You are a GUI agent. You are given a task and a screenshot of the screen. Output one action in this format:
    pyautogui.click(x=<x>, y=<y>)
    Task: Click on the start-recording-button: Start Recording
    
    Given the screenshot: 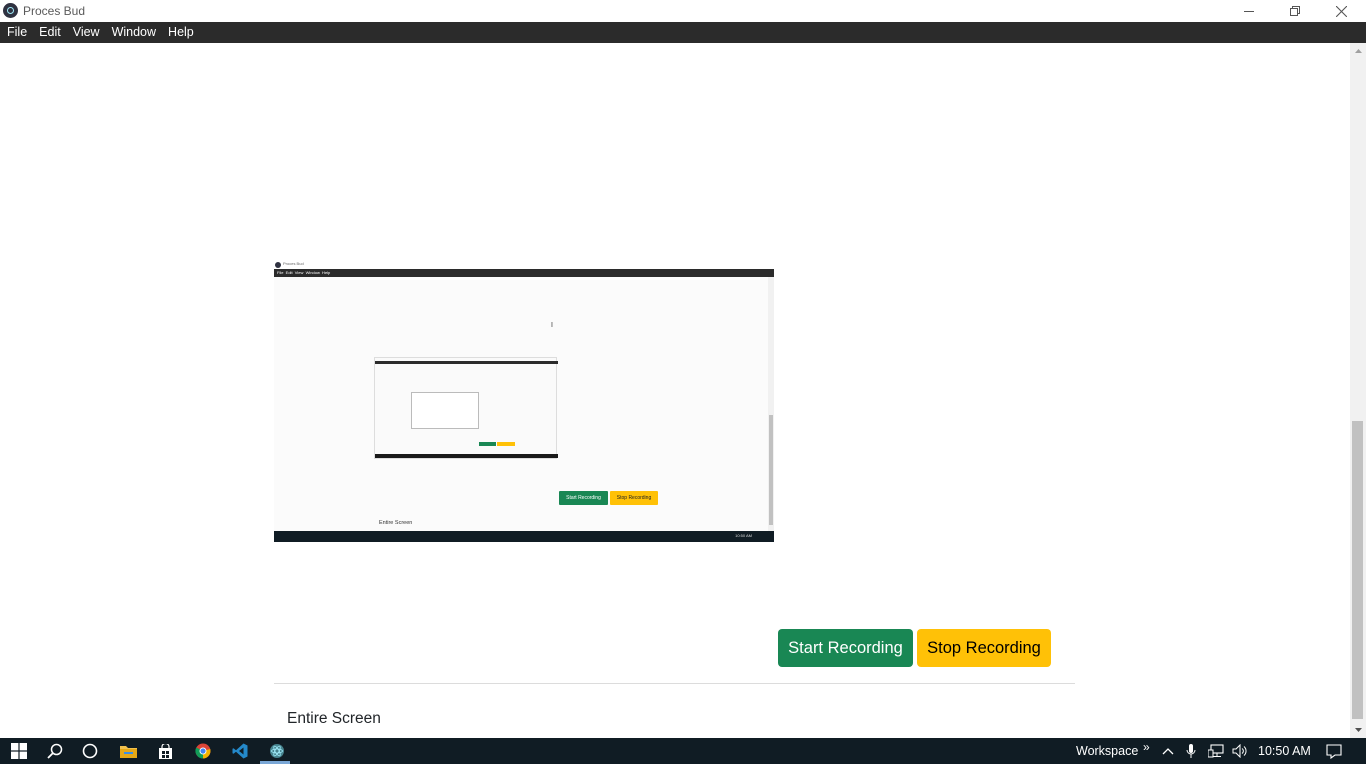 What is the action you would take?
    pyautogui.click(x=845, y=648)
    